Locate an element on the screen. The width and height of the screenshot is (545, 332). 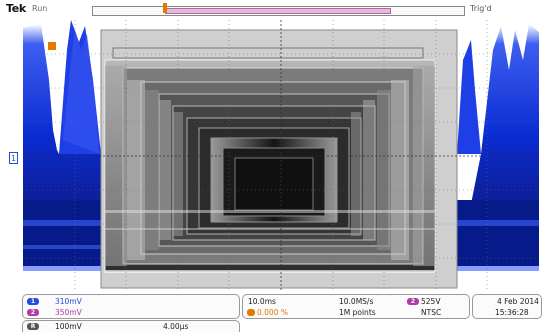
channel-1-left-trace is located at coordinates (62, 155).